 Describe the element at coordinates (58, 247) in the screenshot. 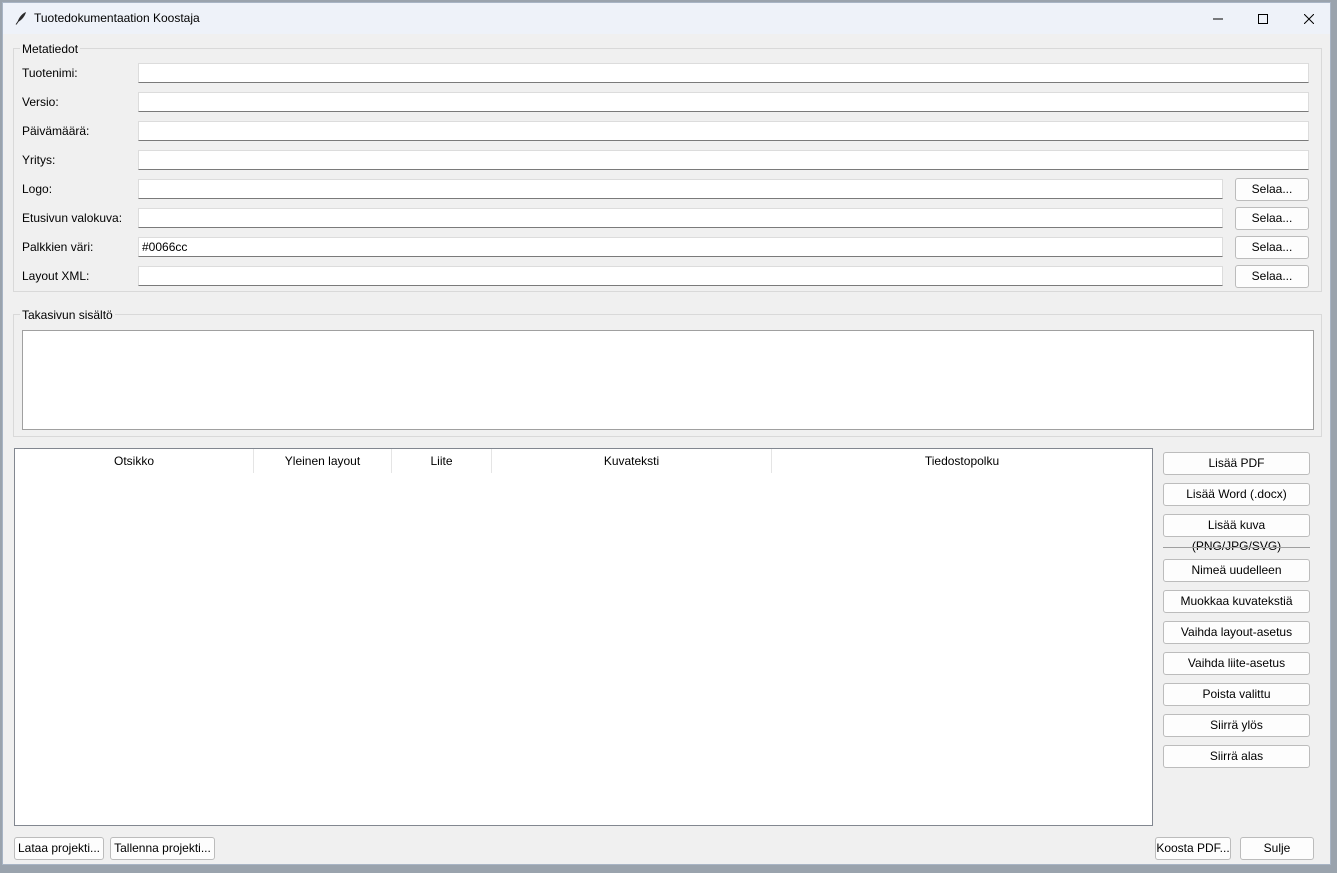

I see `bar-color-label: Palkkien väri:` at that location.